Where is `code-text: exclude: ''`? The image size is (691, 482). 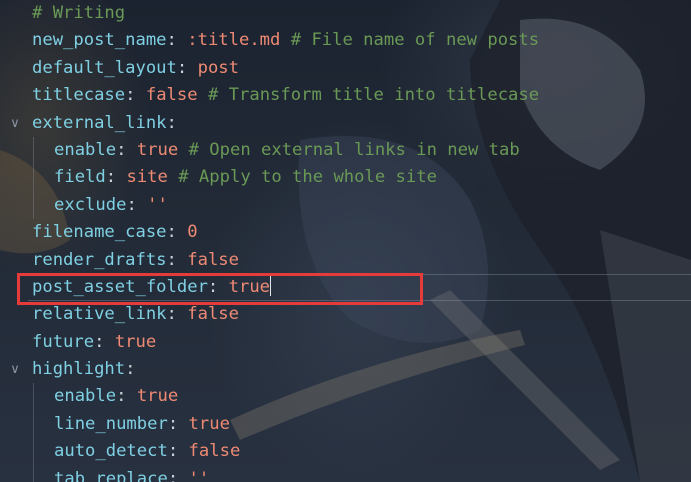
code-text: exclude: '' is located at coordinates (111, 205).